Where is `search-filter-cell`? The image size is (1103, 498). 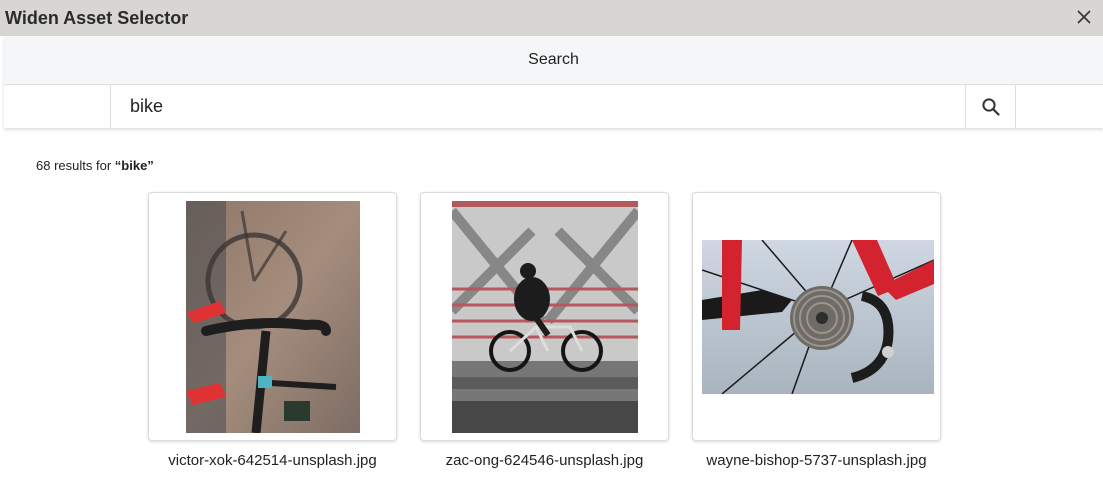 search-filter-cell is located at coordinates (57, 106).